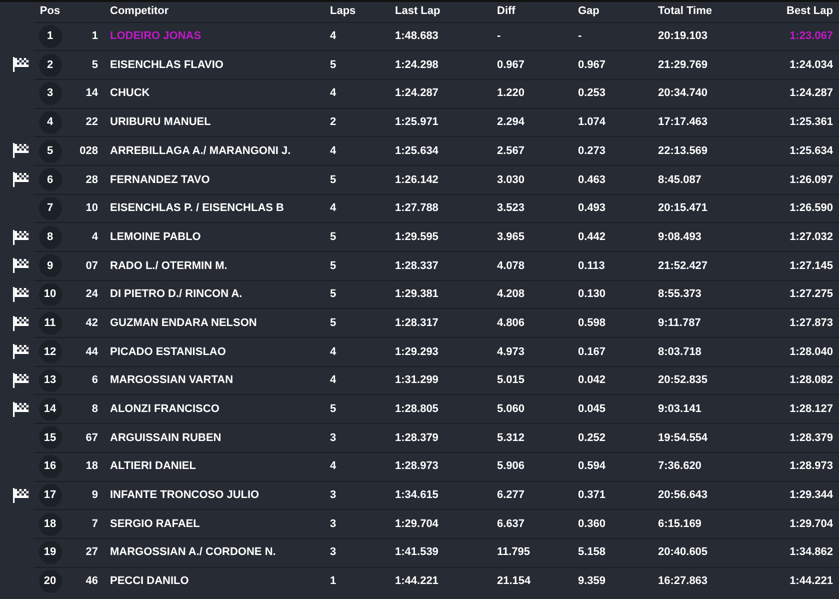 The width and height of the screenshot is (839, 599). Describe the element at coordinates (416, 352) in the screenshot. I see `last-lap-time: 1:29.293` at that location.